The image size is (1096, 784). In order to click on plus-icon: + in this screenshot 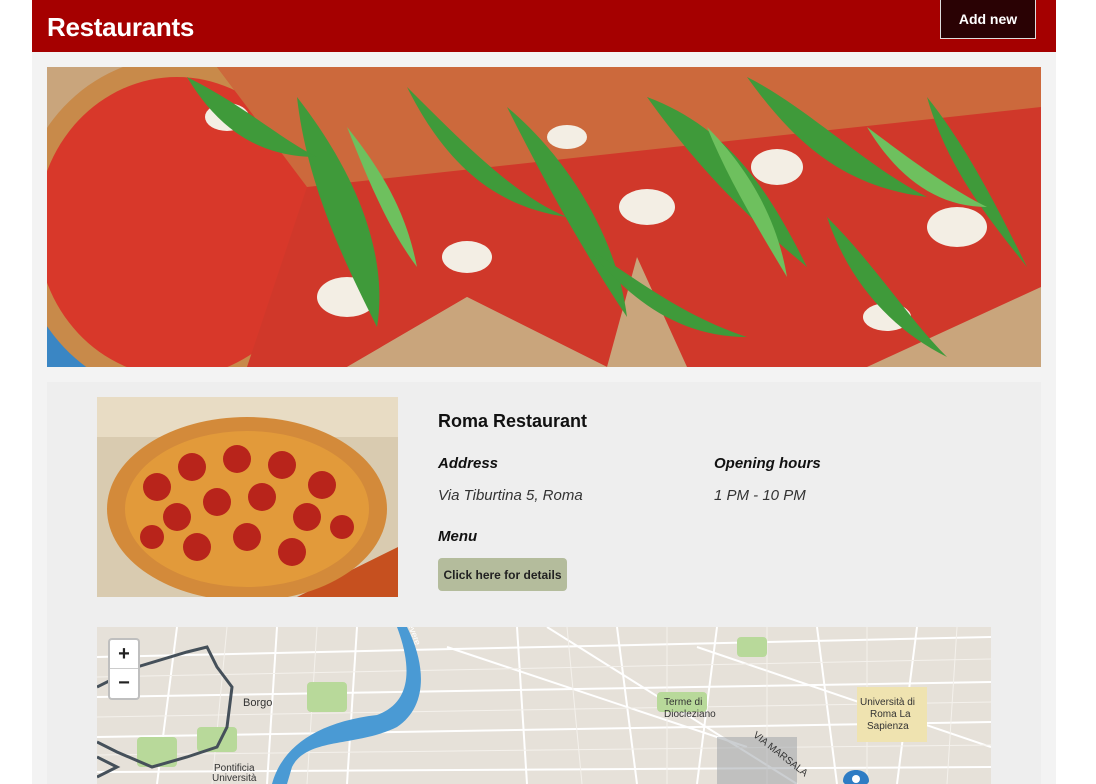, I will do `click(124, 653)`.